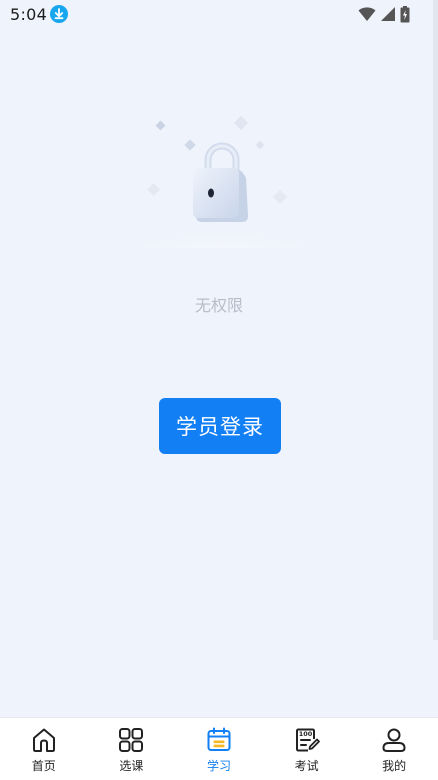 This screenshot has width=438, height=780. Describe the element at coordinates (307, 740) in the screenshot. I see `exam-icon: 100` at that location.